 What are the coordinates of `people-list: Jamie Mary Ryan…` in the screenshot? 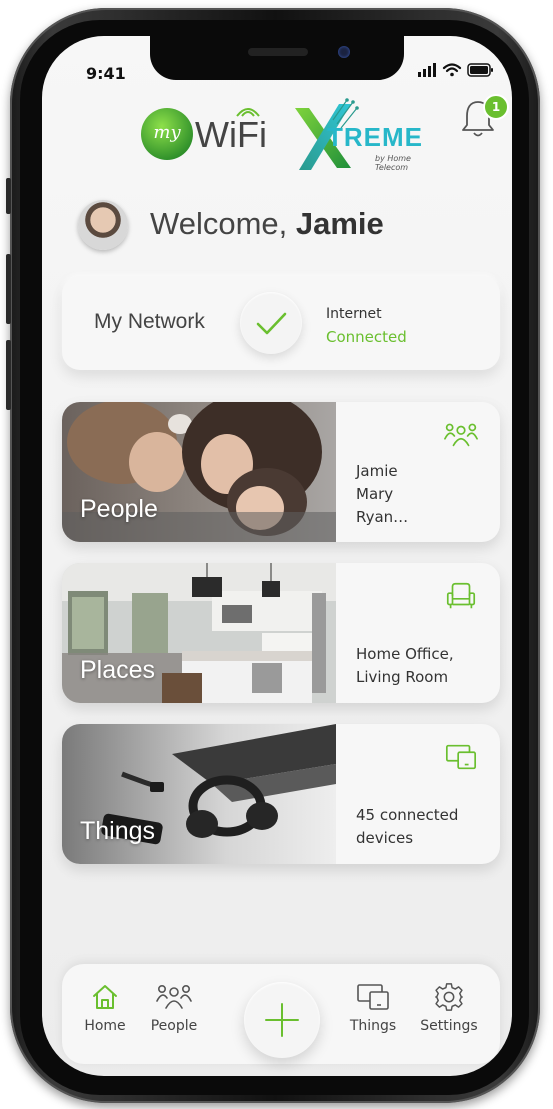 It's located at (382, 494).